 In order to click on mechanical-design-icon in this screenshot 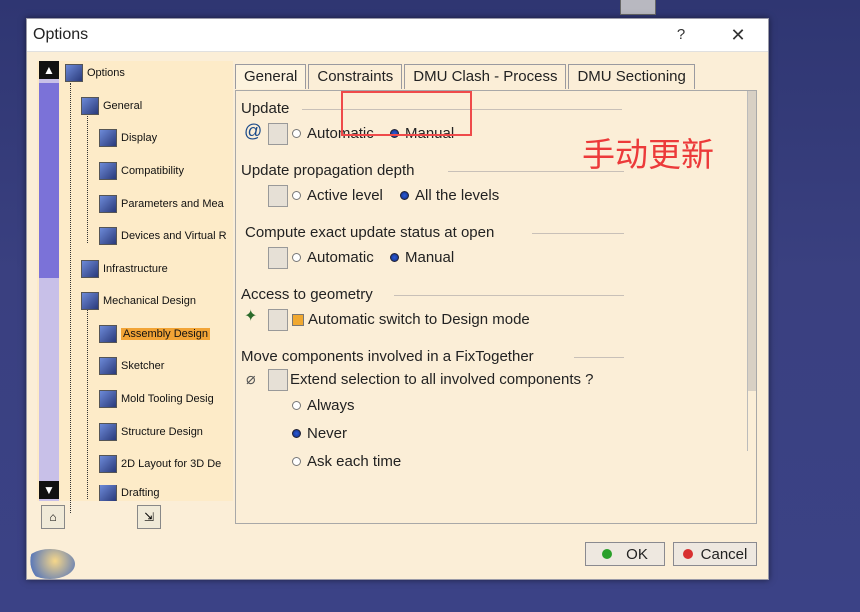, I will do `click(90, 301)`.